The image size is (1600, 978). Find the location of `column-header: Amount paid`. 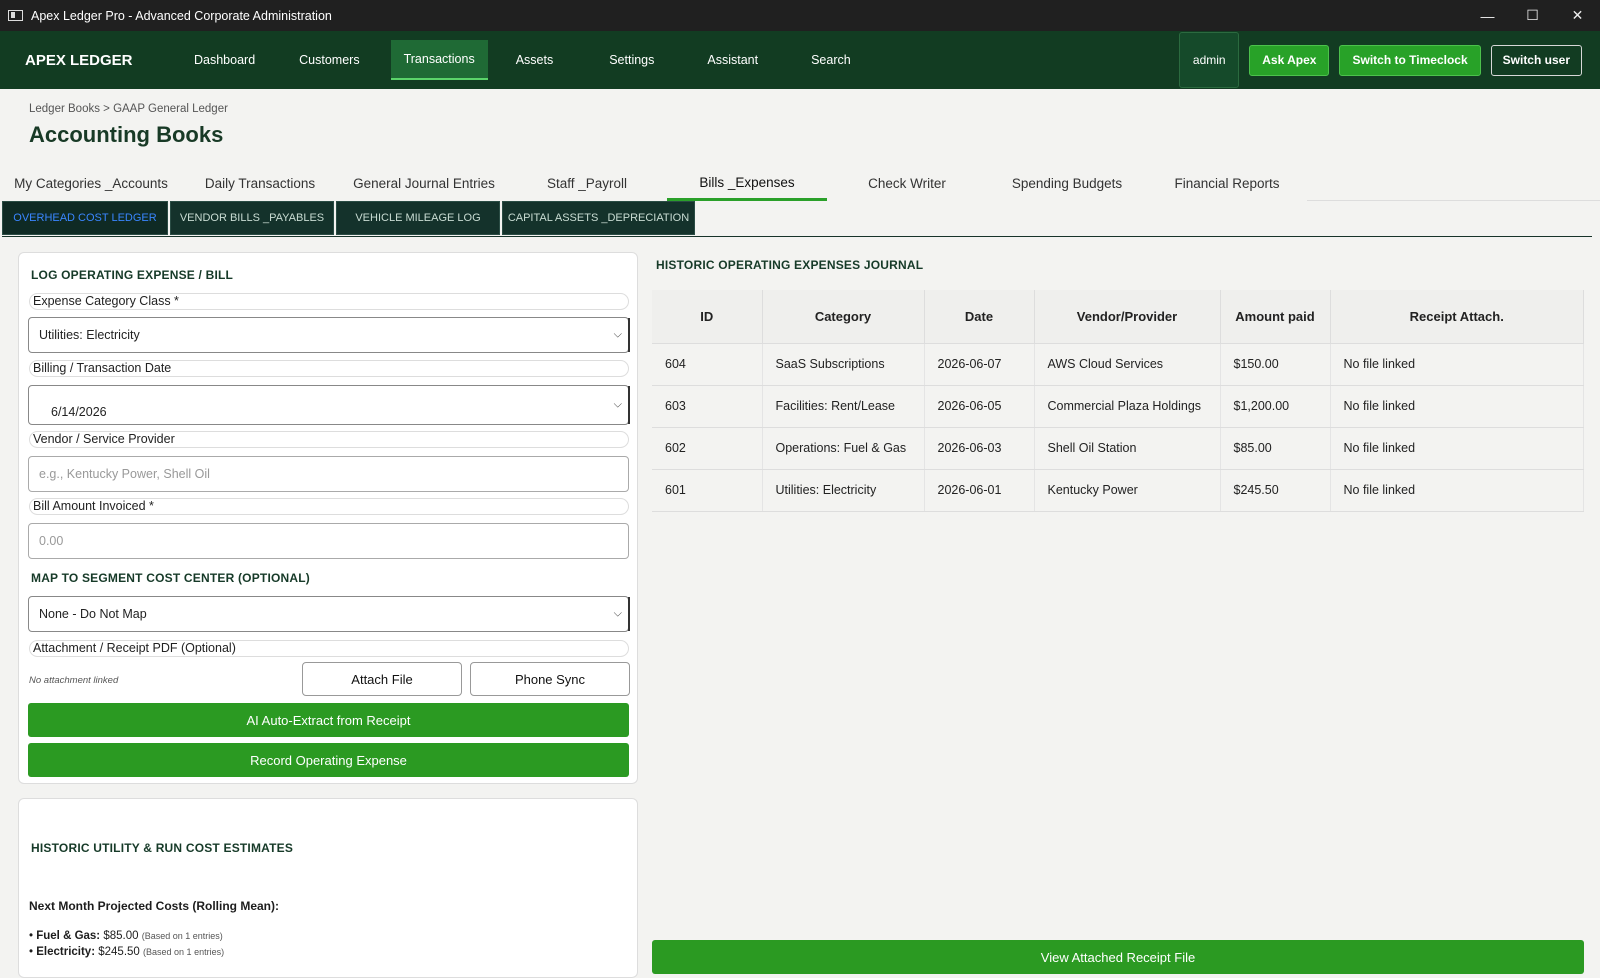

column-header: Amount paid is located at coordinates (1275, 317).